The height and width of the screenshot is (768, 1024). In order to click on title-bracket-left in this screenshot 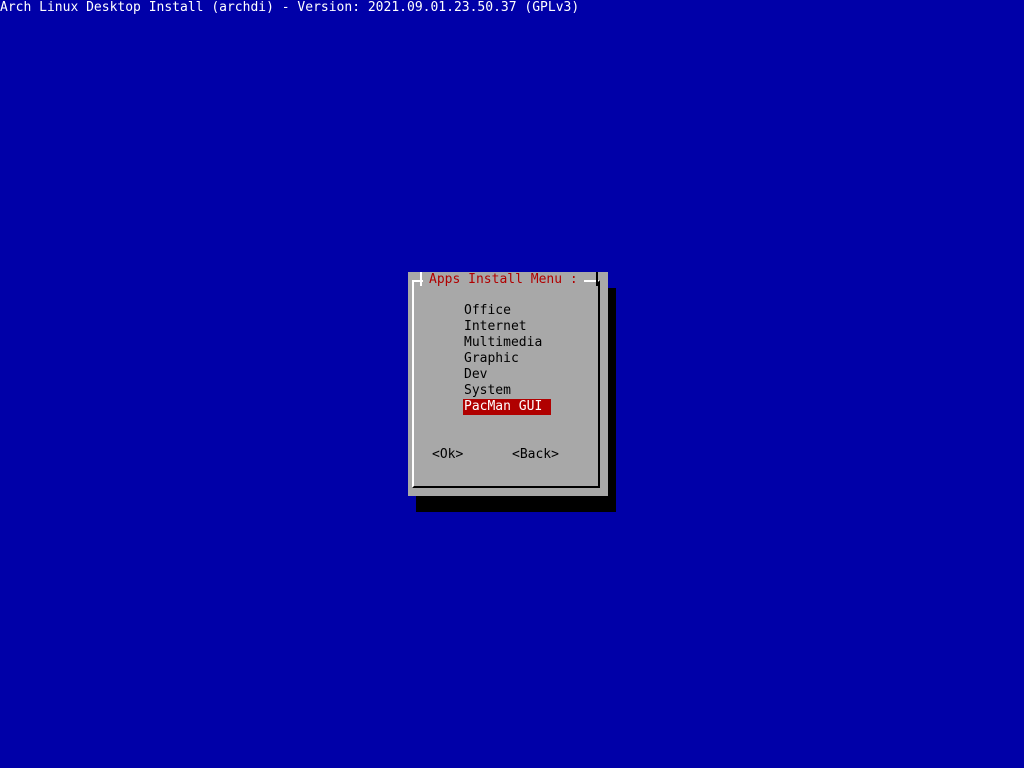, I will do `click(421, 279)`.